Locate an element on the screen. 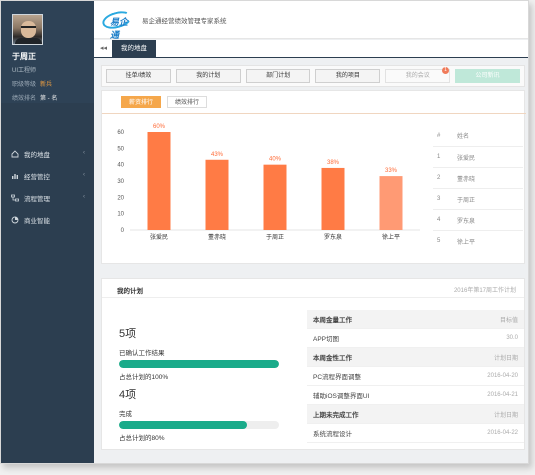 The image size is (535, 475). column-header: # is located at coordinates (439, 135).